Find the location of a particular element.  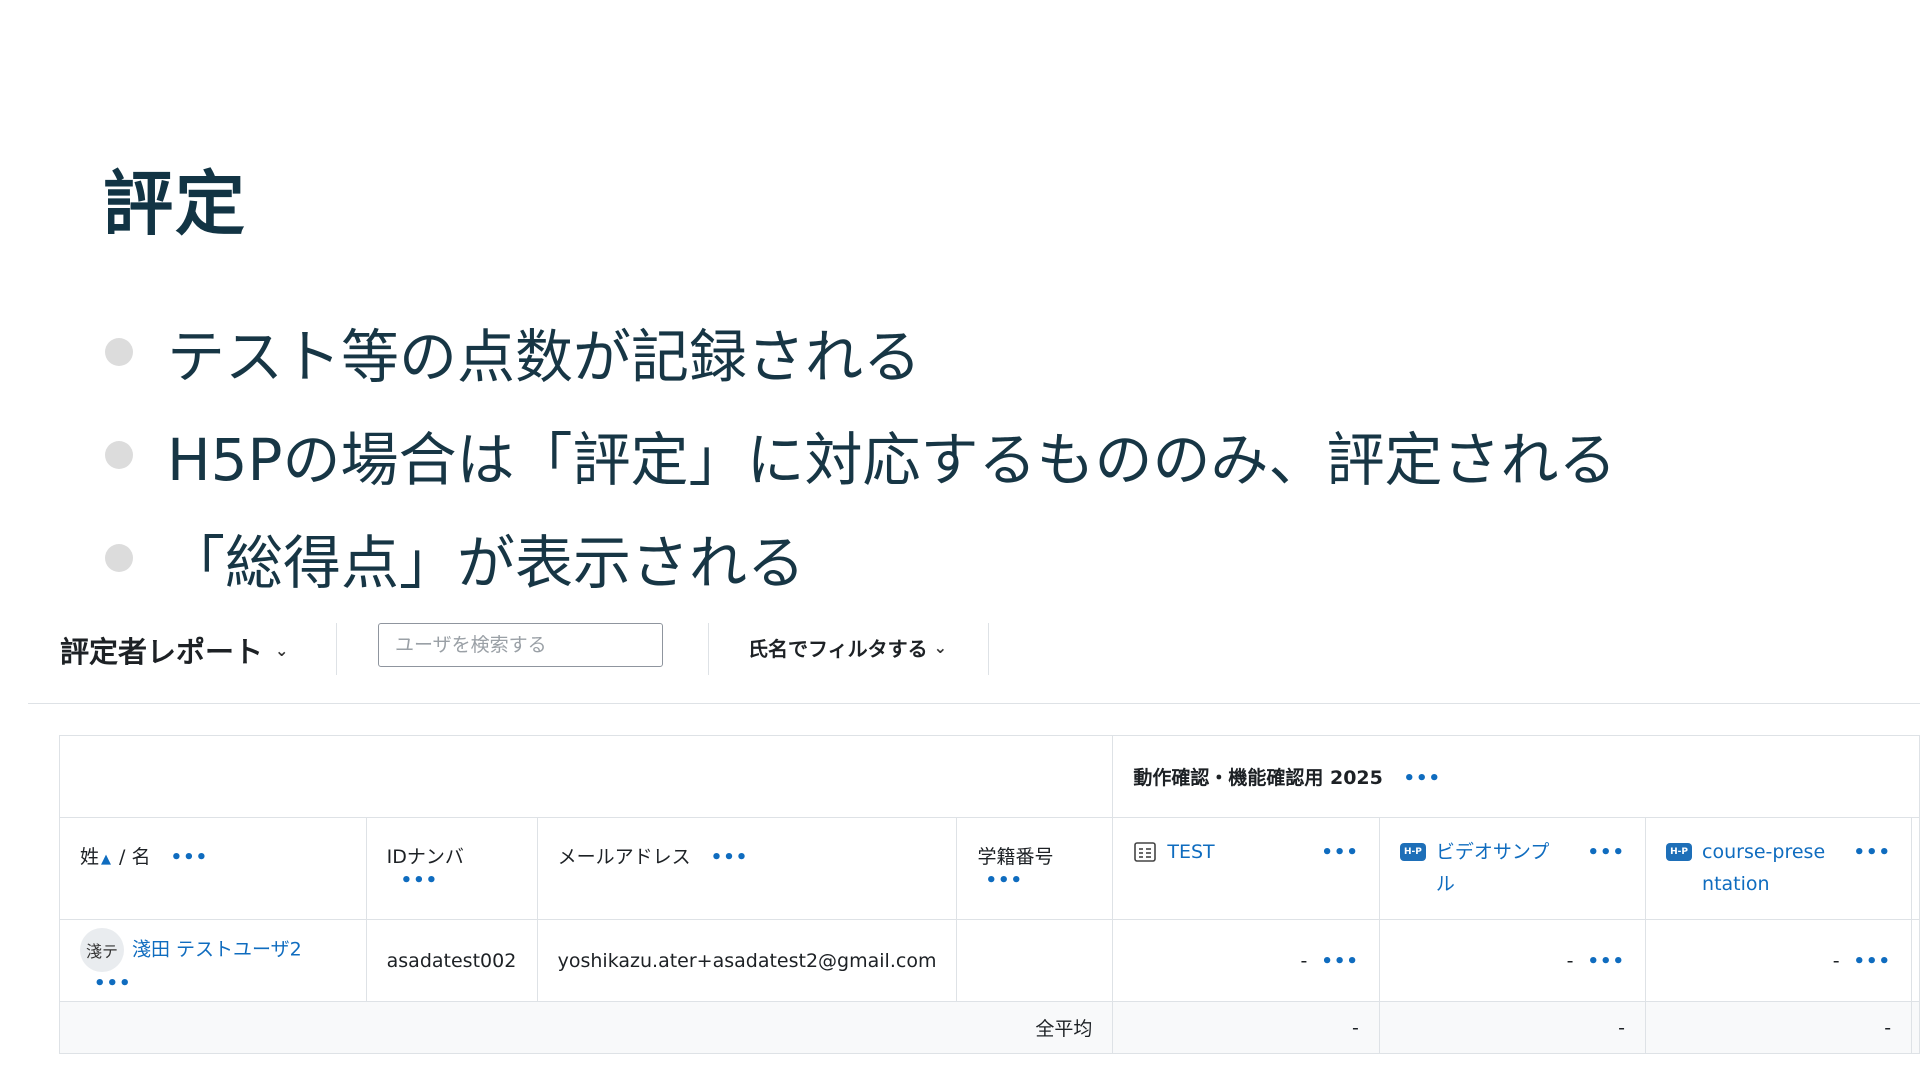

idnumber-header-label: IDナンバ is located at coordinates (425, 857).